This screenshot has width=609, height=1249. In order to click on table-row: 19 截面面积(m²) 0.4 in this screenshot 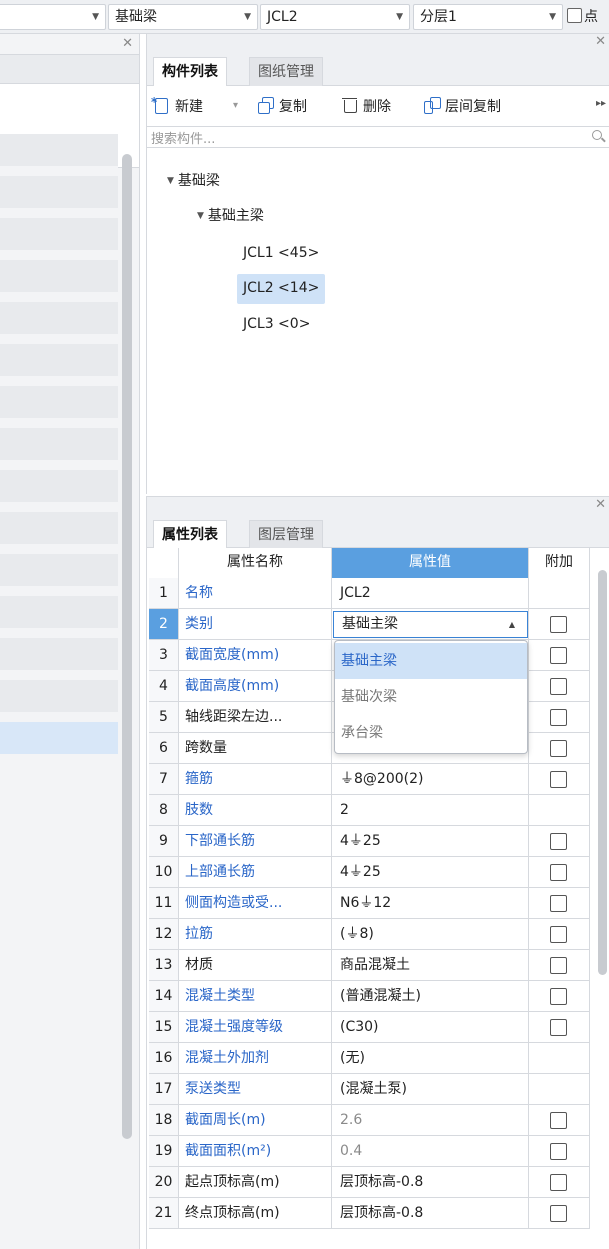, I will do `click(369, 1151)`.